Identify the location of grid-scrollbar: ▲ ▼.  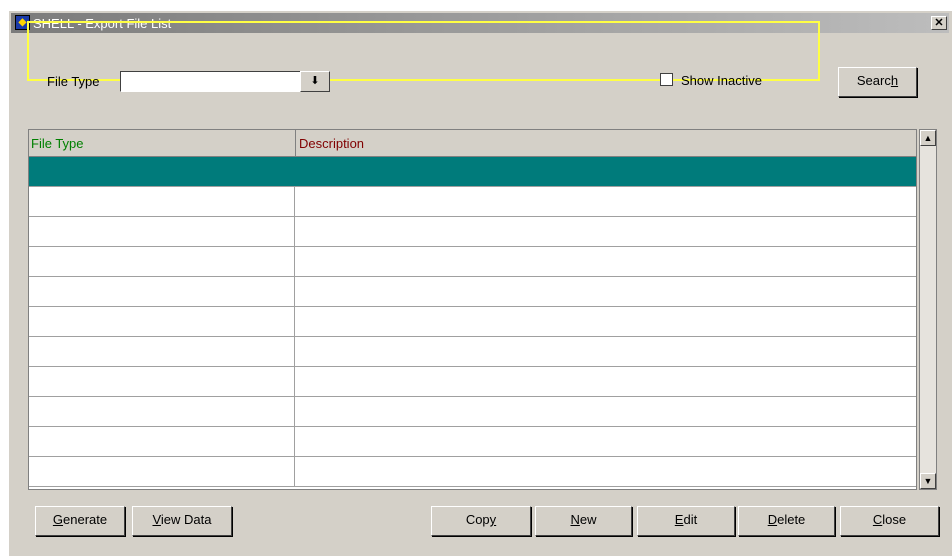
(928, 309).